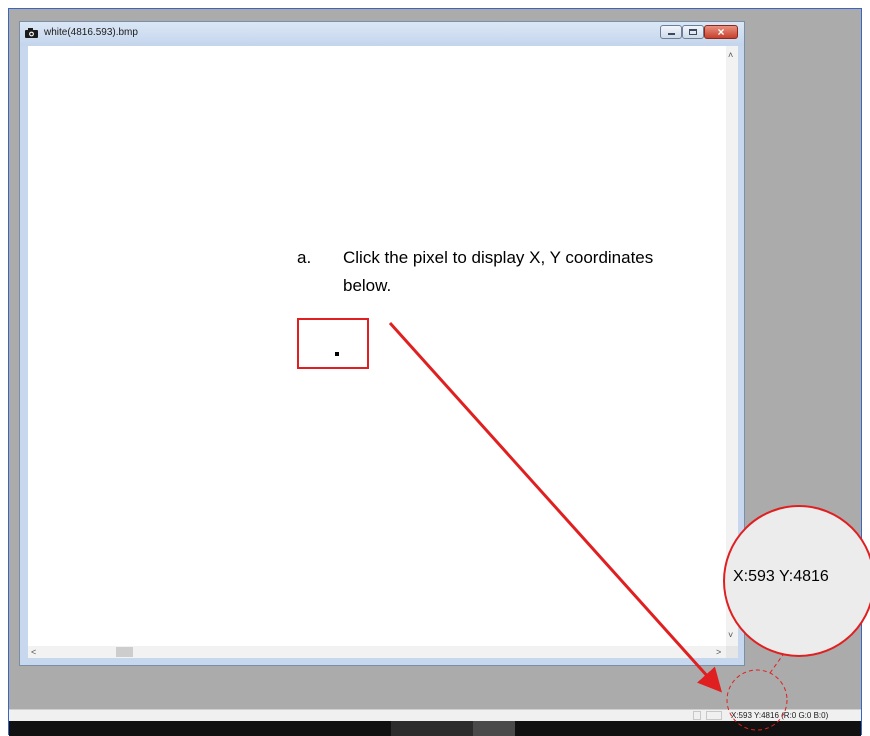 This screenshot has height=736, width=870. I want to click on zoom-callout-text: X:593 Y:4816, so click(781, 576).